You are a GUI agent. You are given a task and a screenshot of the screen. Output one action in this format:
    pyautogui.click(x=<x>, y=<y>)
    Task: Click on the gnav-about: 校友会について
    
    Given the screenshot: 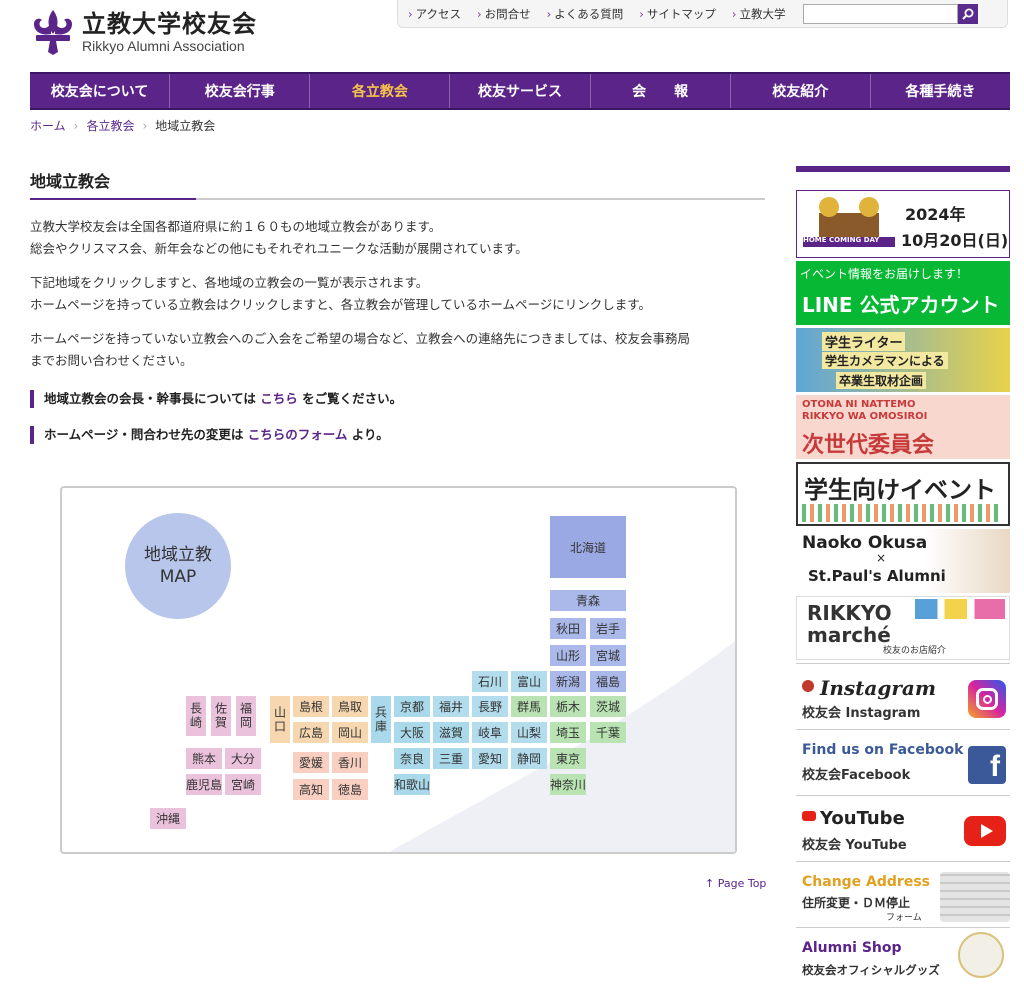 What is the action you would take?
    pyautogui.click(x=100, y=91)
    